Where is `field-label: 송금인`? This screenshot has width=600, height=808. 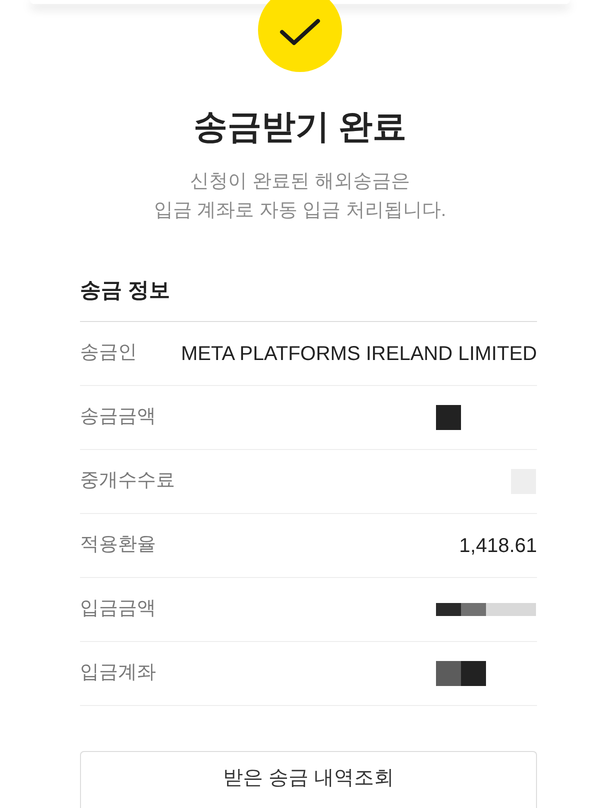 field-label: 송금인 is located at coordinates (108, 353).